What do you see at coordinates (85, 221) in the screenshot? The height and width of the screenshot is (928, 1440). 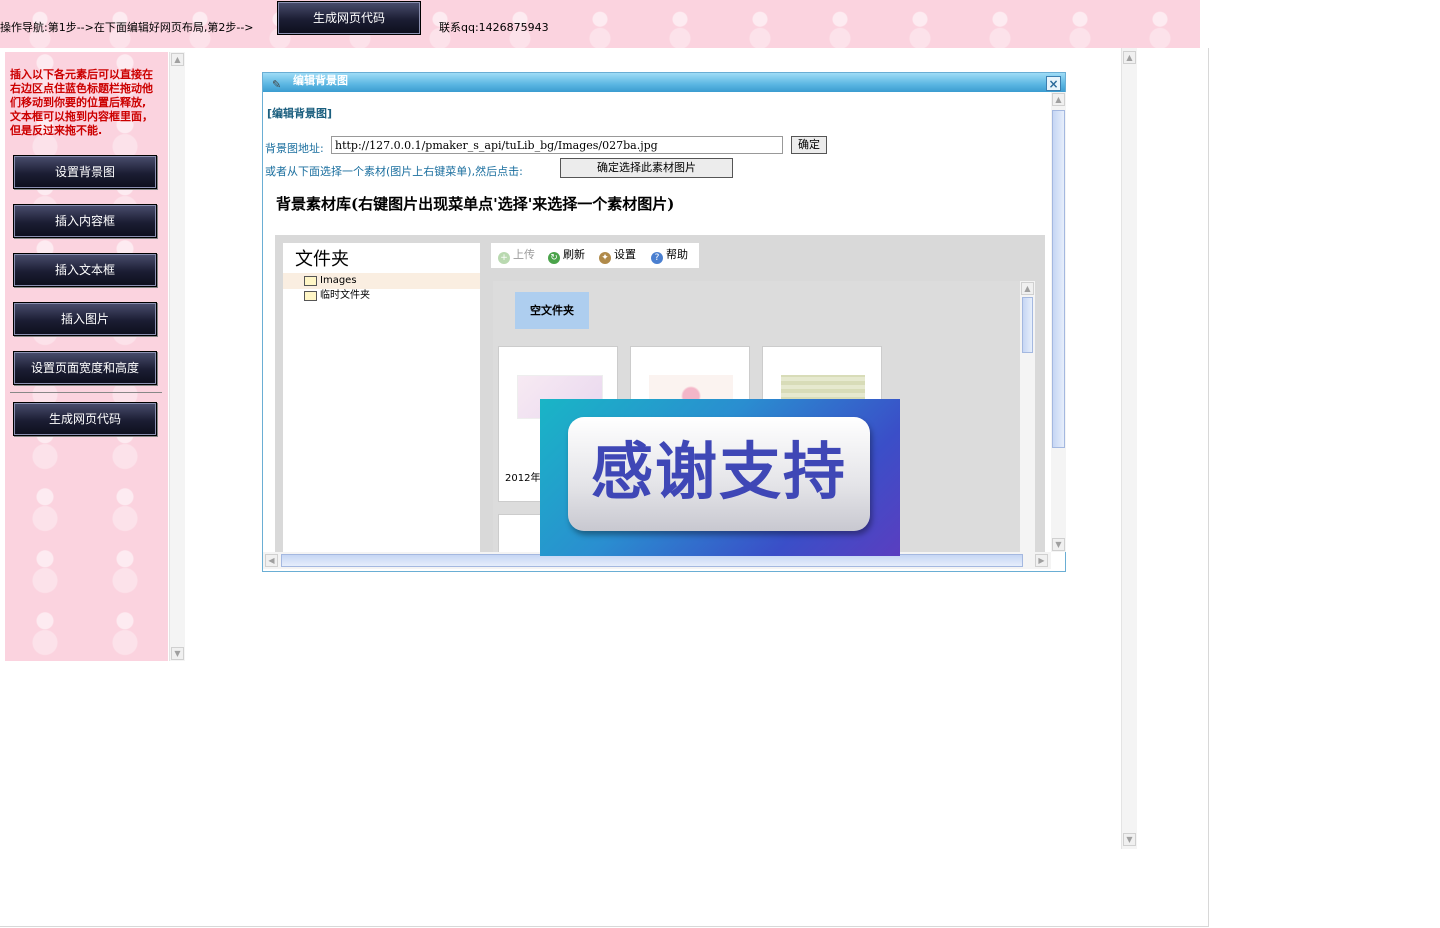 I see `insert-content-box-button: 插入内容框` at bounding box center [85, 221].